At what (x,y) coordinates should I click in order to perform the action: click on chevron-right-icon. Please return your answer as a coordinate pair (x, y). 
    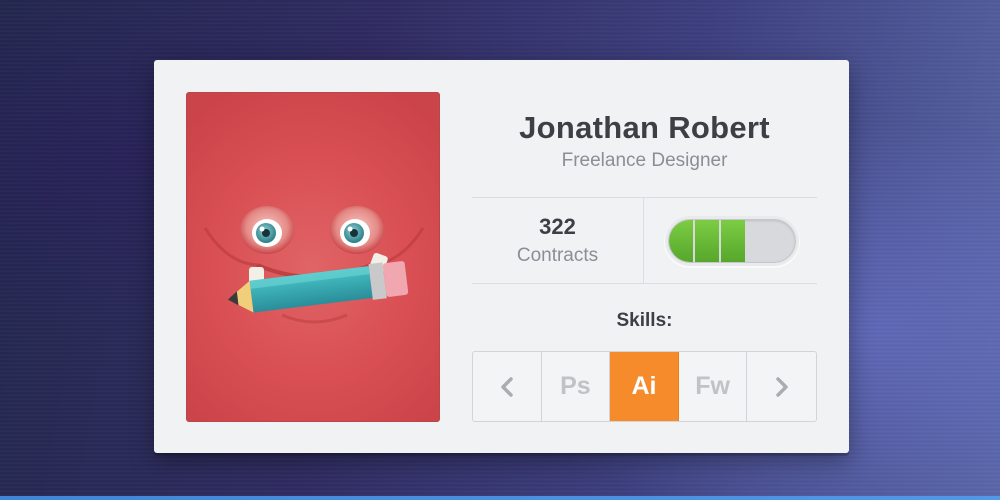
    Looking at the image, I should click on (781, 386).